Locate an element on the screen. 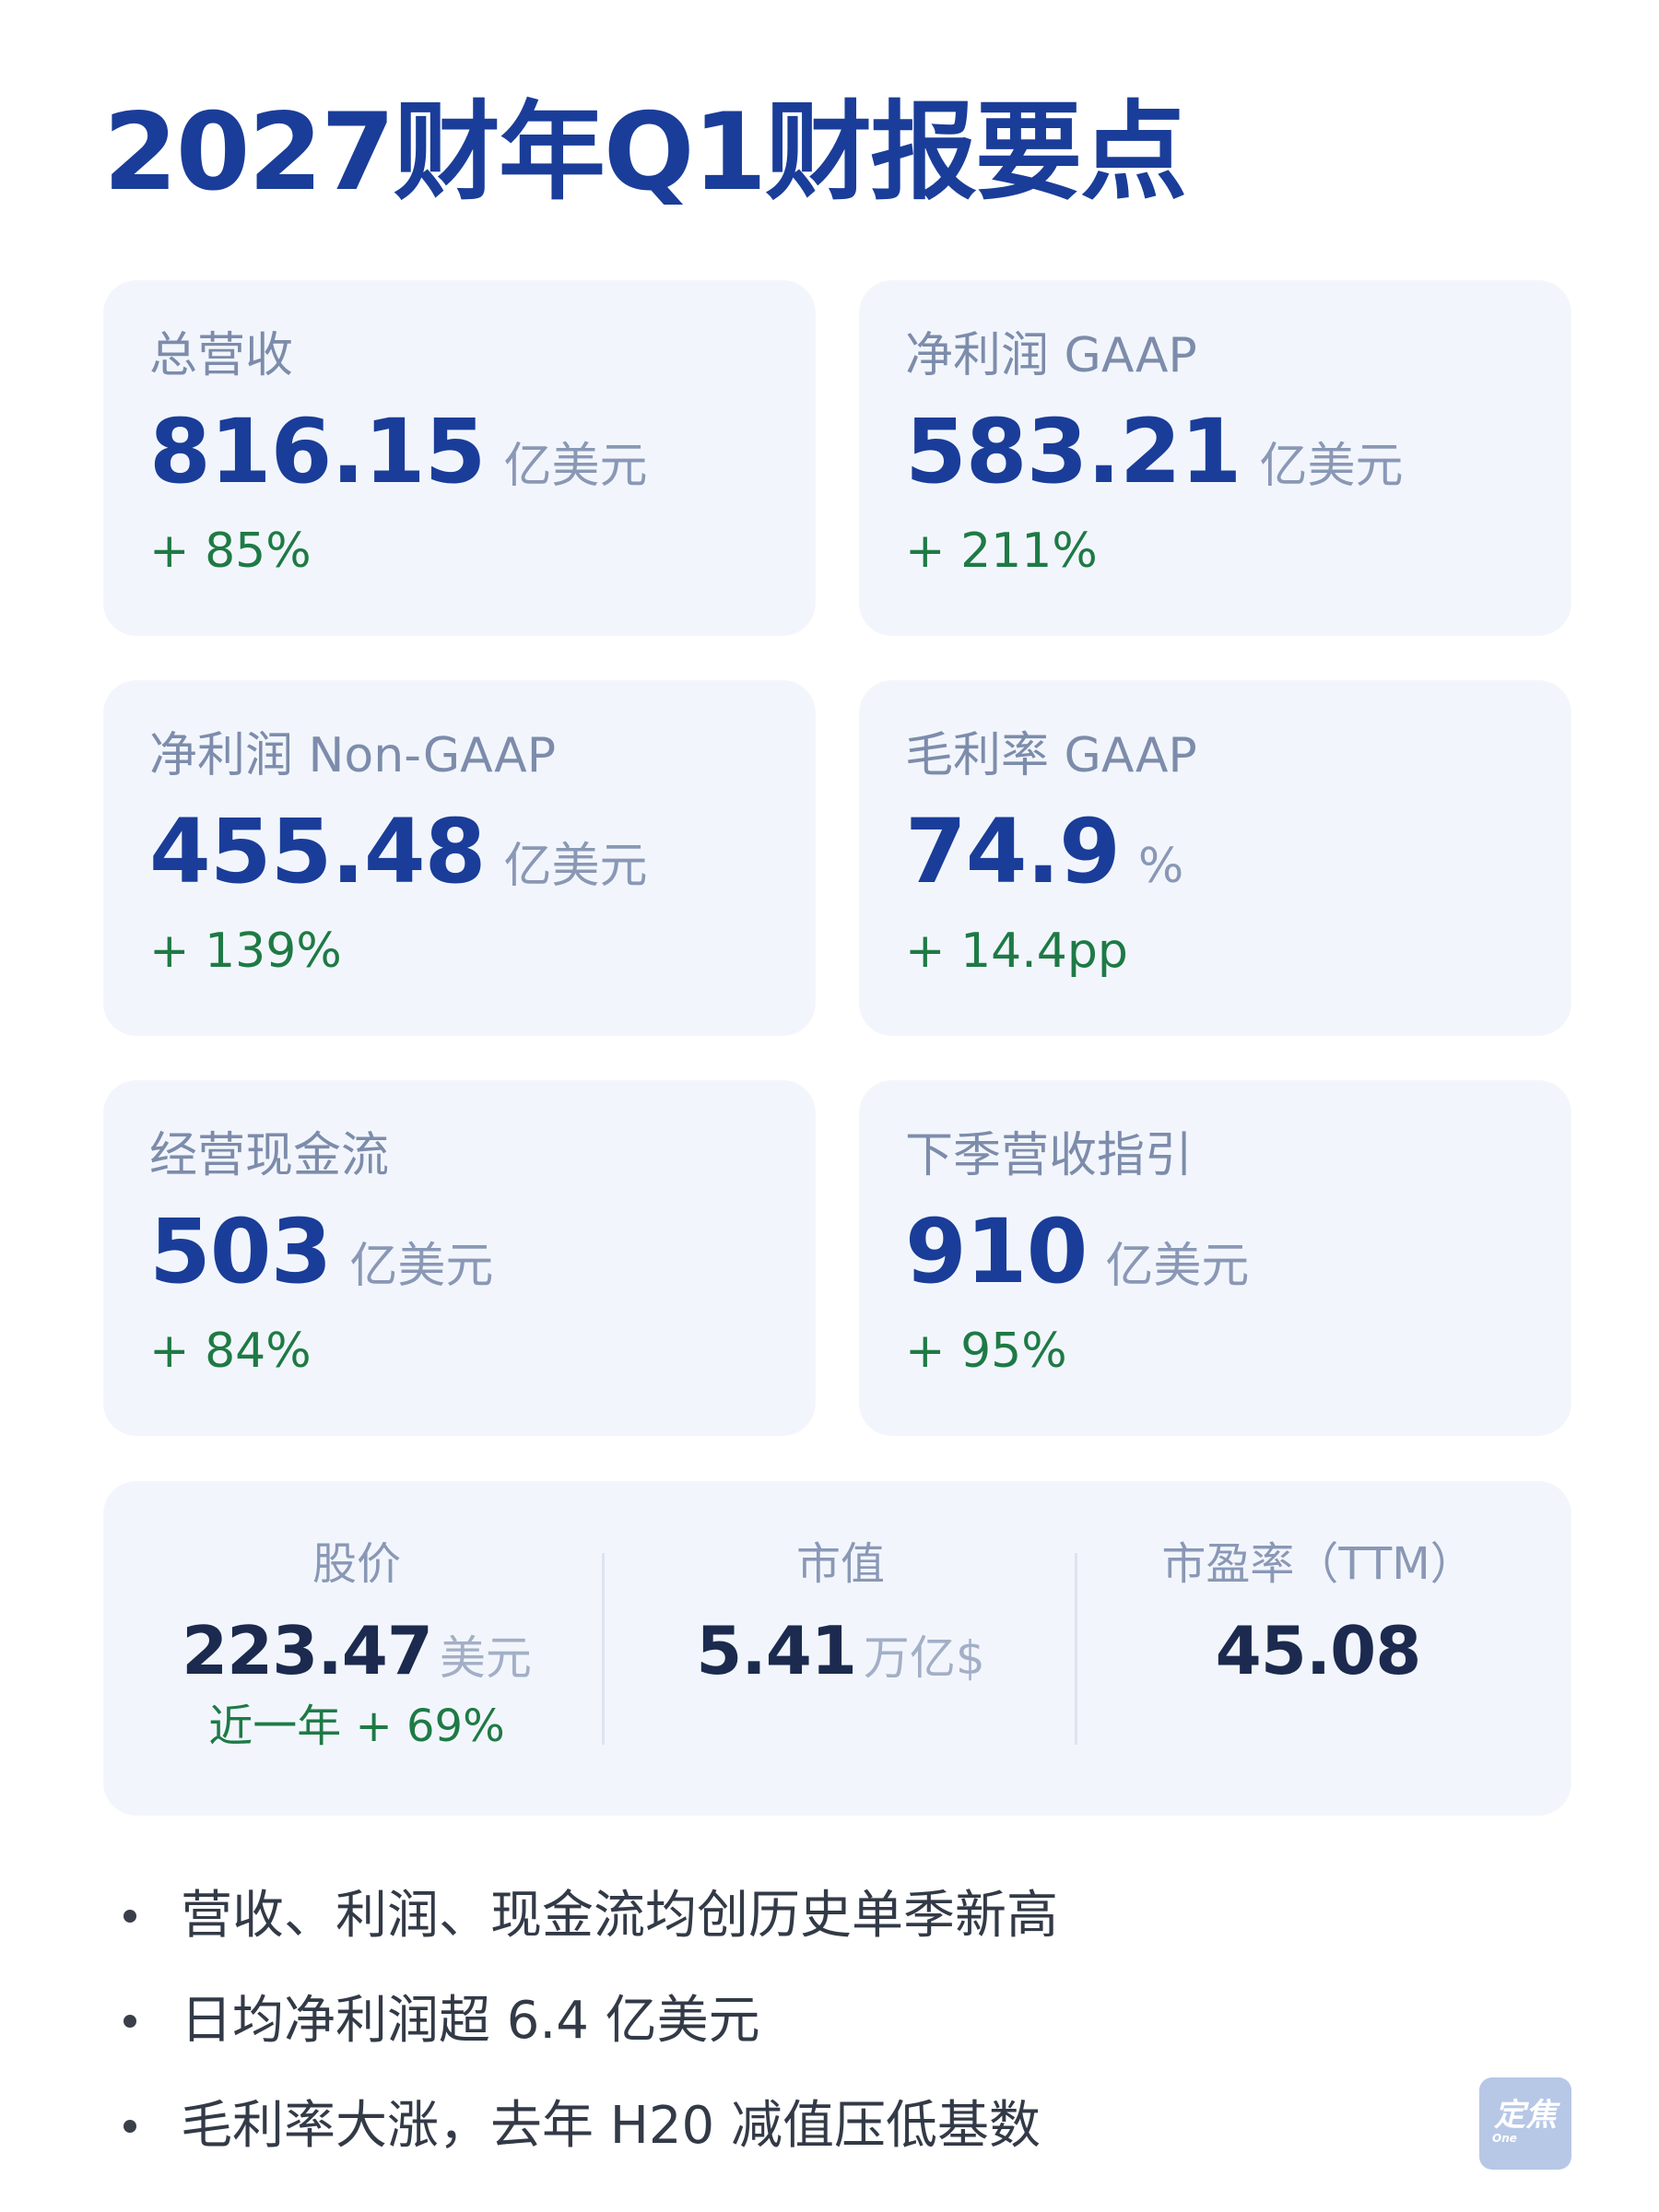 This screenshot has height=2212, width=1659. metric-change: + 84% is located at coordinates (230, 1351).